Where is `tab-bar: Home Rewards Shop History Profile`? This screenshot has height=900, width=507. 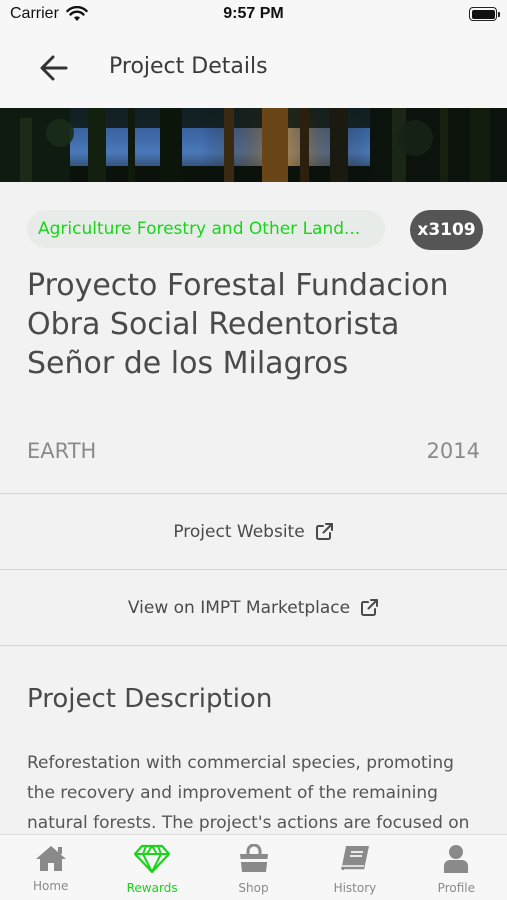
tab-bar: Home Rewards Shop History Profile is located at coordinates (253, 867).